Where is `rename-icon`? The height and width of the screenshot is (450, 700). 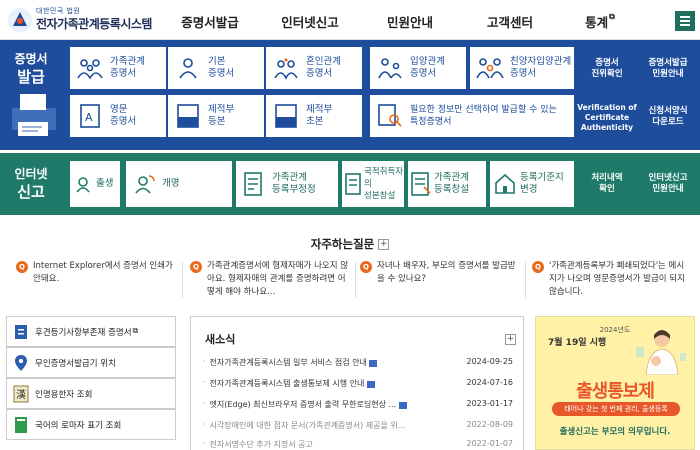
rename-icon is located at coordinates (145, 184).